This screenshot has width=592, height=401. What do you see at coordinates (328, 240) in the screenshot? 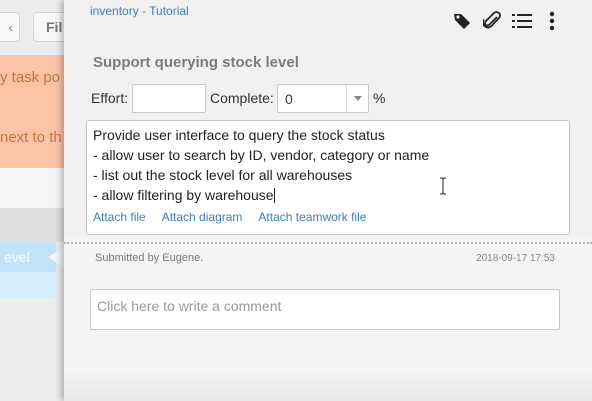
I see `dotted-divider` at bounding box center [328, 240].